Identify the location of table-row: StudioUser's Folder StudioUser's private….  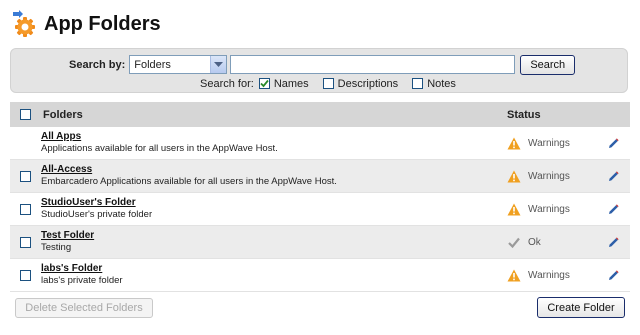
(320, 209).